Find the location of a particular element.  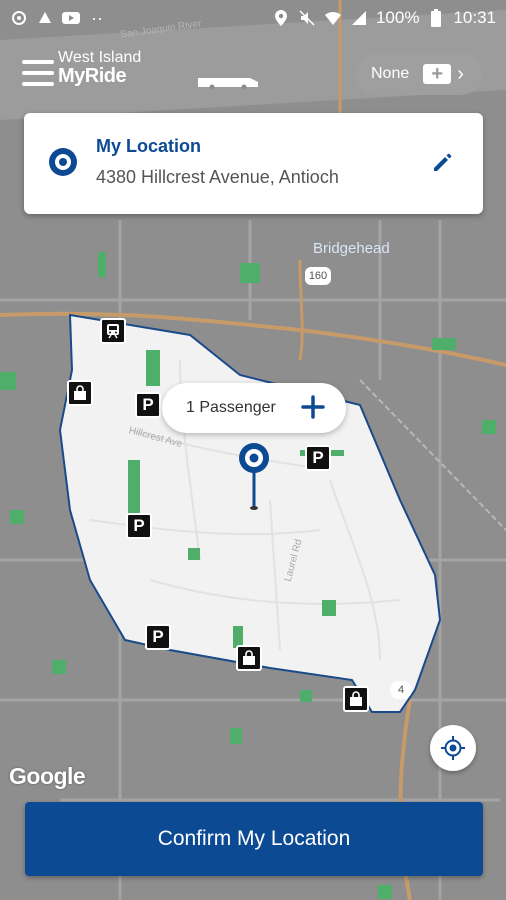

service-filter-button: None + › is located at coordinates (419, 74).